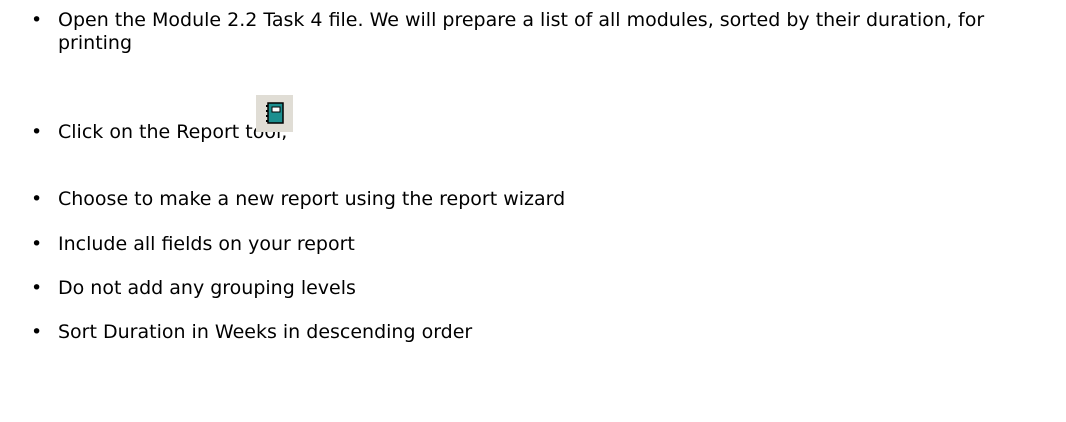  What do you see at coordinates (206, 244) in the screenshot?
I see `step-text: Include all fields on your report` at bounding box center [206, 244].